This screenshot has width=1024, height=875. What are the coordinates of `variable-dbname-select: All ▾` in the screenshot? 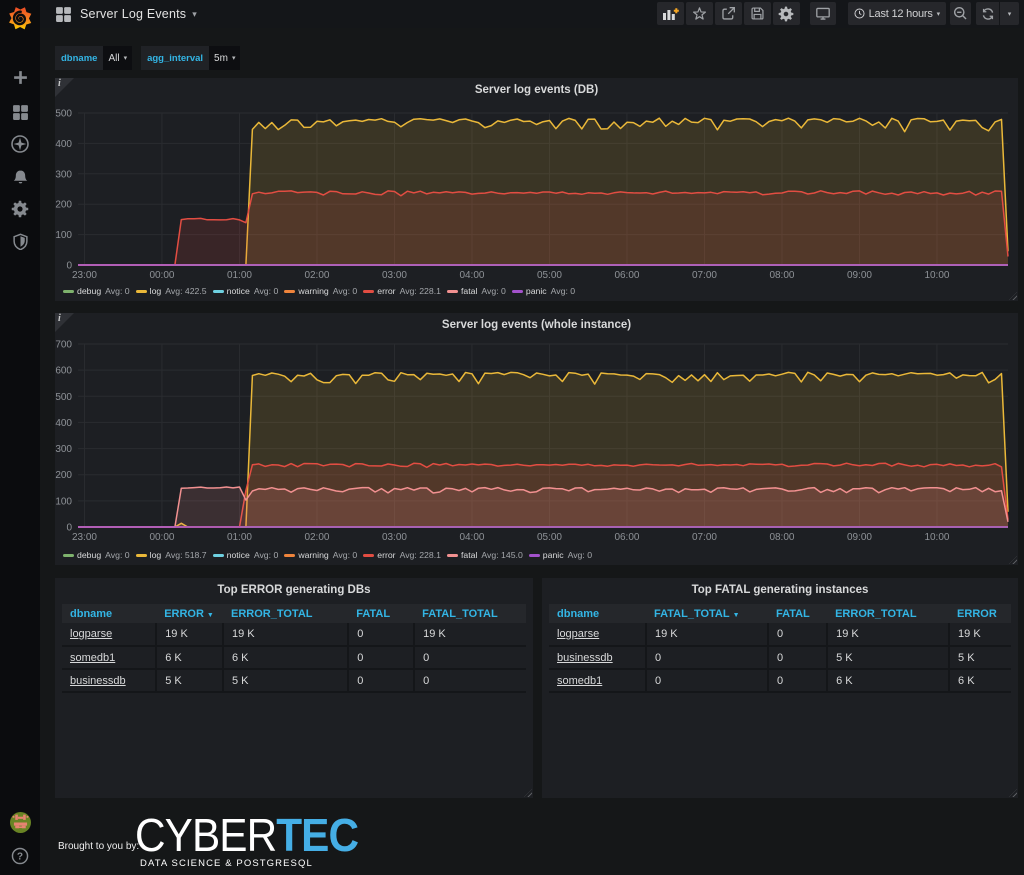 It's located at (118, 58).